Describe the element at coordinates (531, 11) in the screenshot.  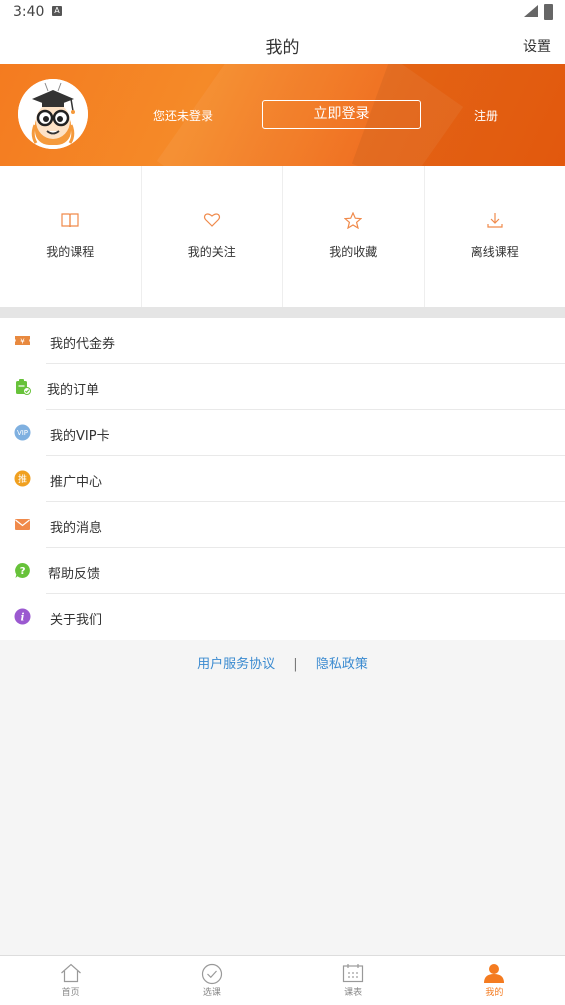
I see `signal-icon` at that location.